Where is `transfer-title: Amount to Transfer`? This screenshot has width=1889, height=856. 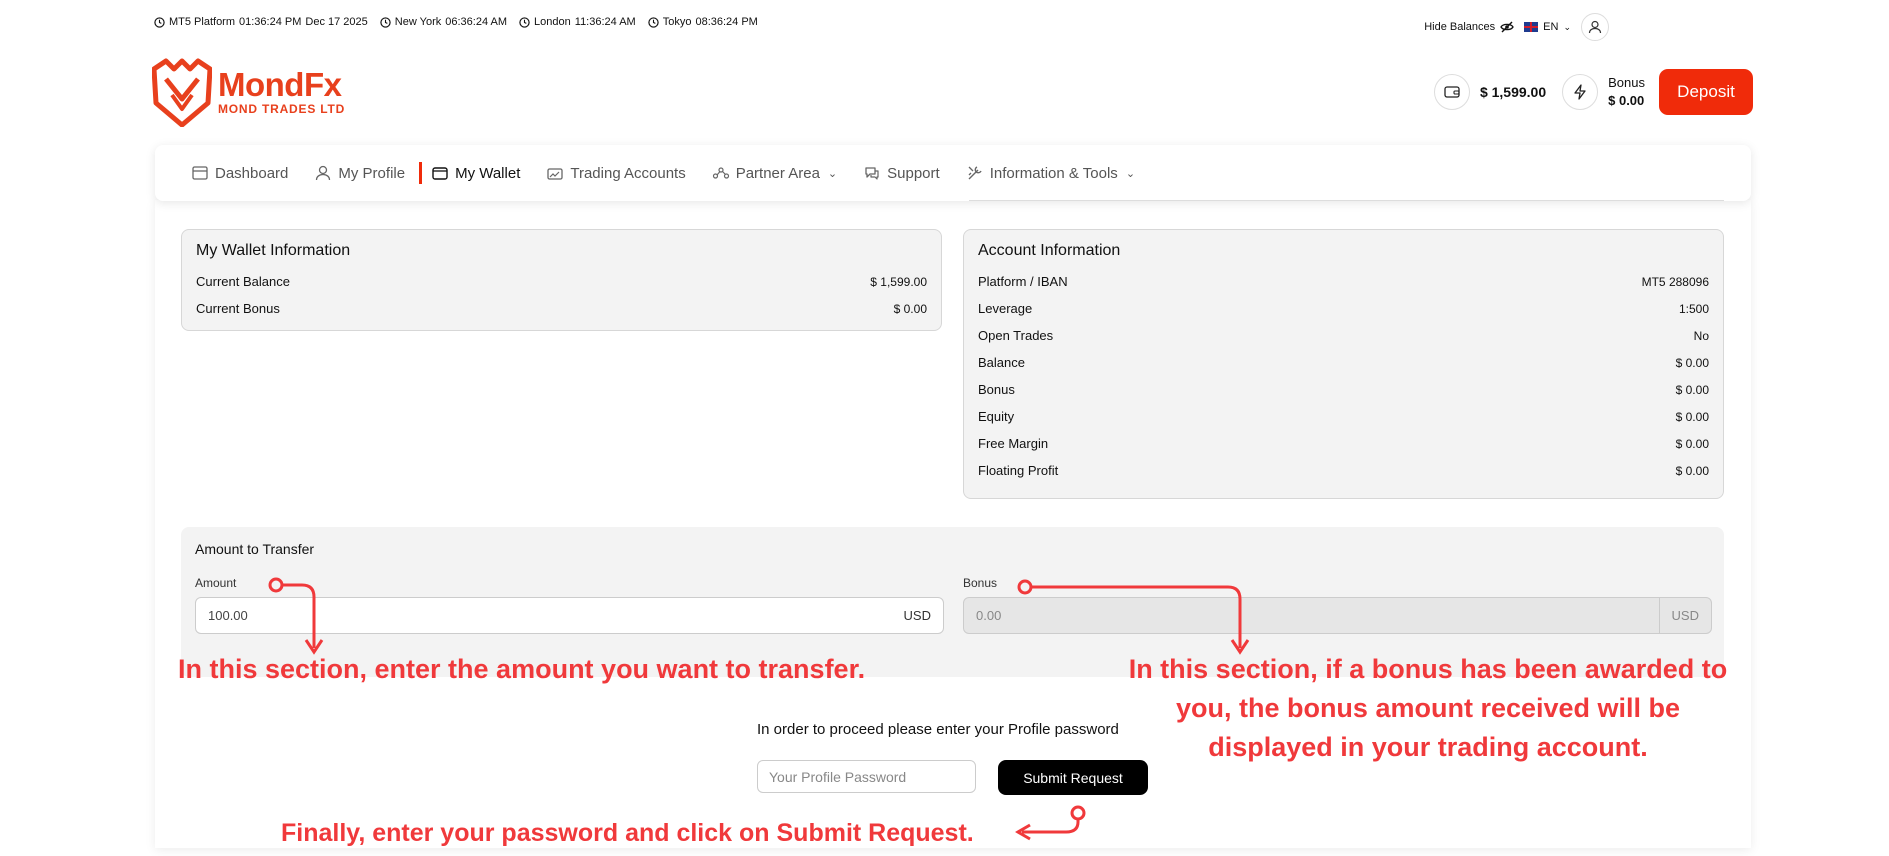
transfer-title: Amount to Transfer is located at coordinates (255, 549).